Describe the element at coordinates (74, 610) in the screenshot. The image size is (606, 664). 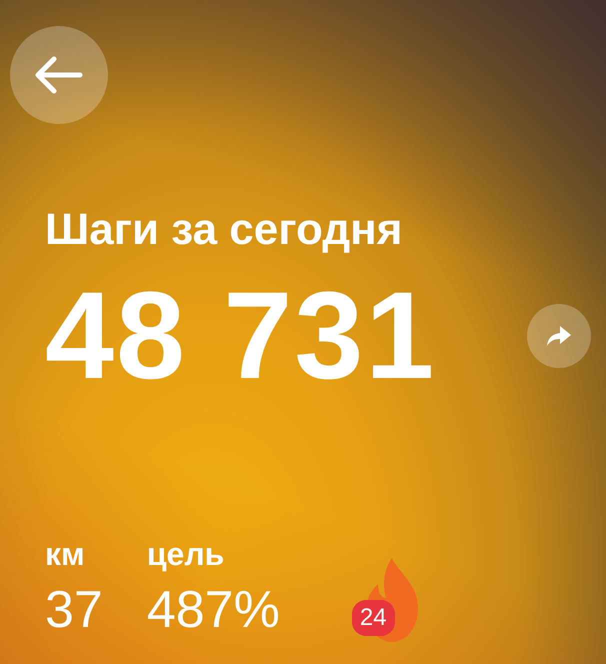
I see `stat-value: 37` at that location.